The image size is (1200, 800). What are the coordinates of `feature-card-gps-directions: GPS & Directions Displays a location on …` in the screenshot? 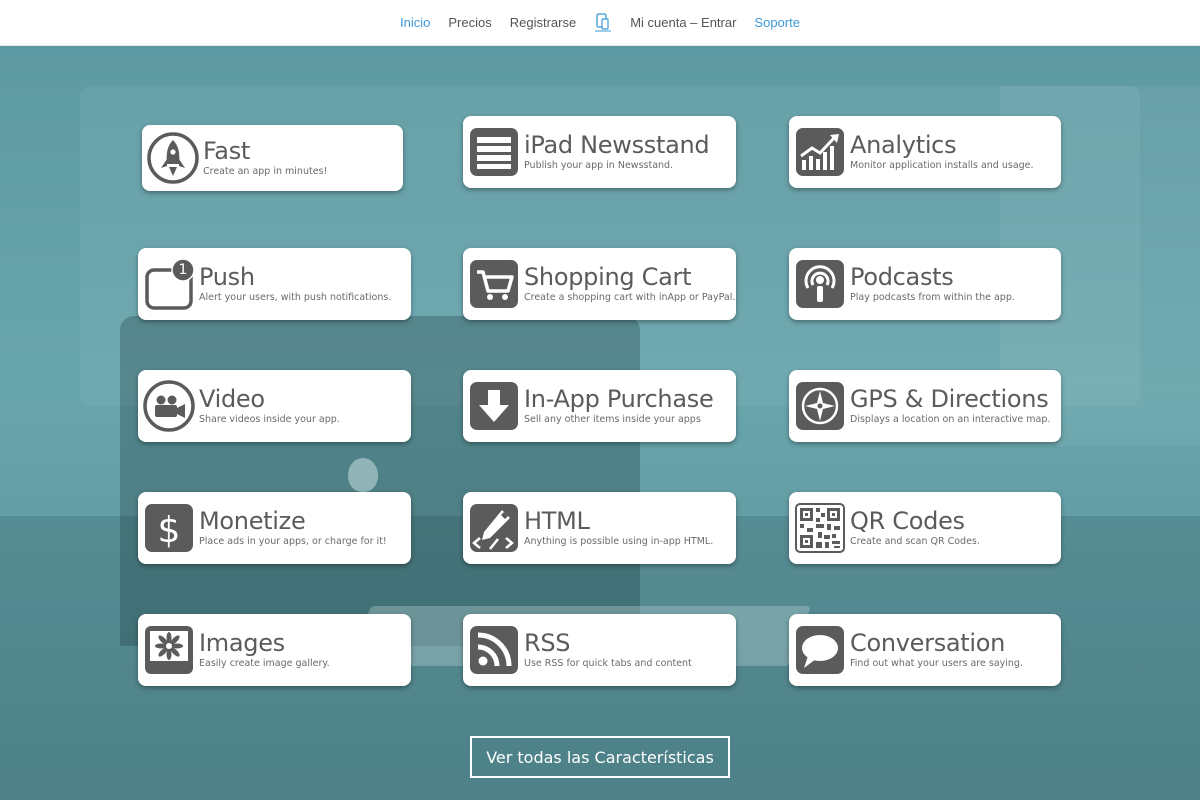 It's located at (925, 406).